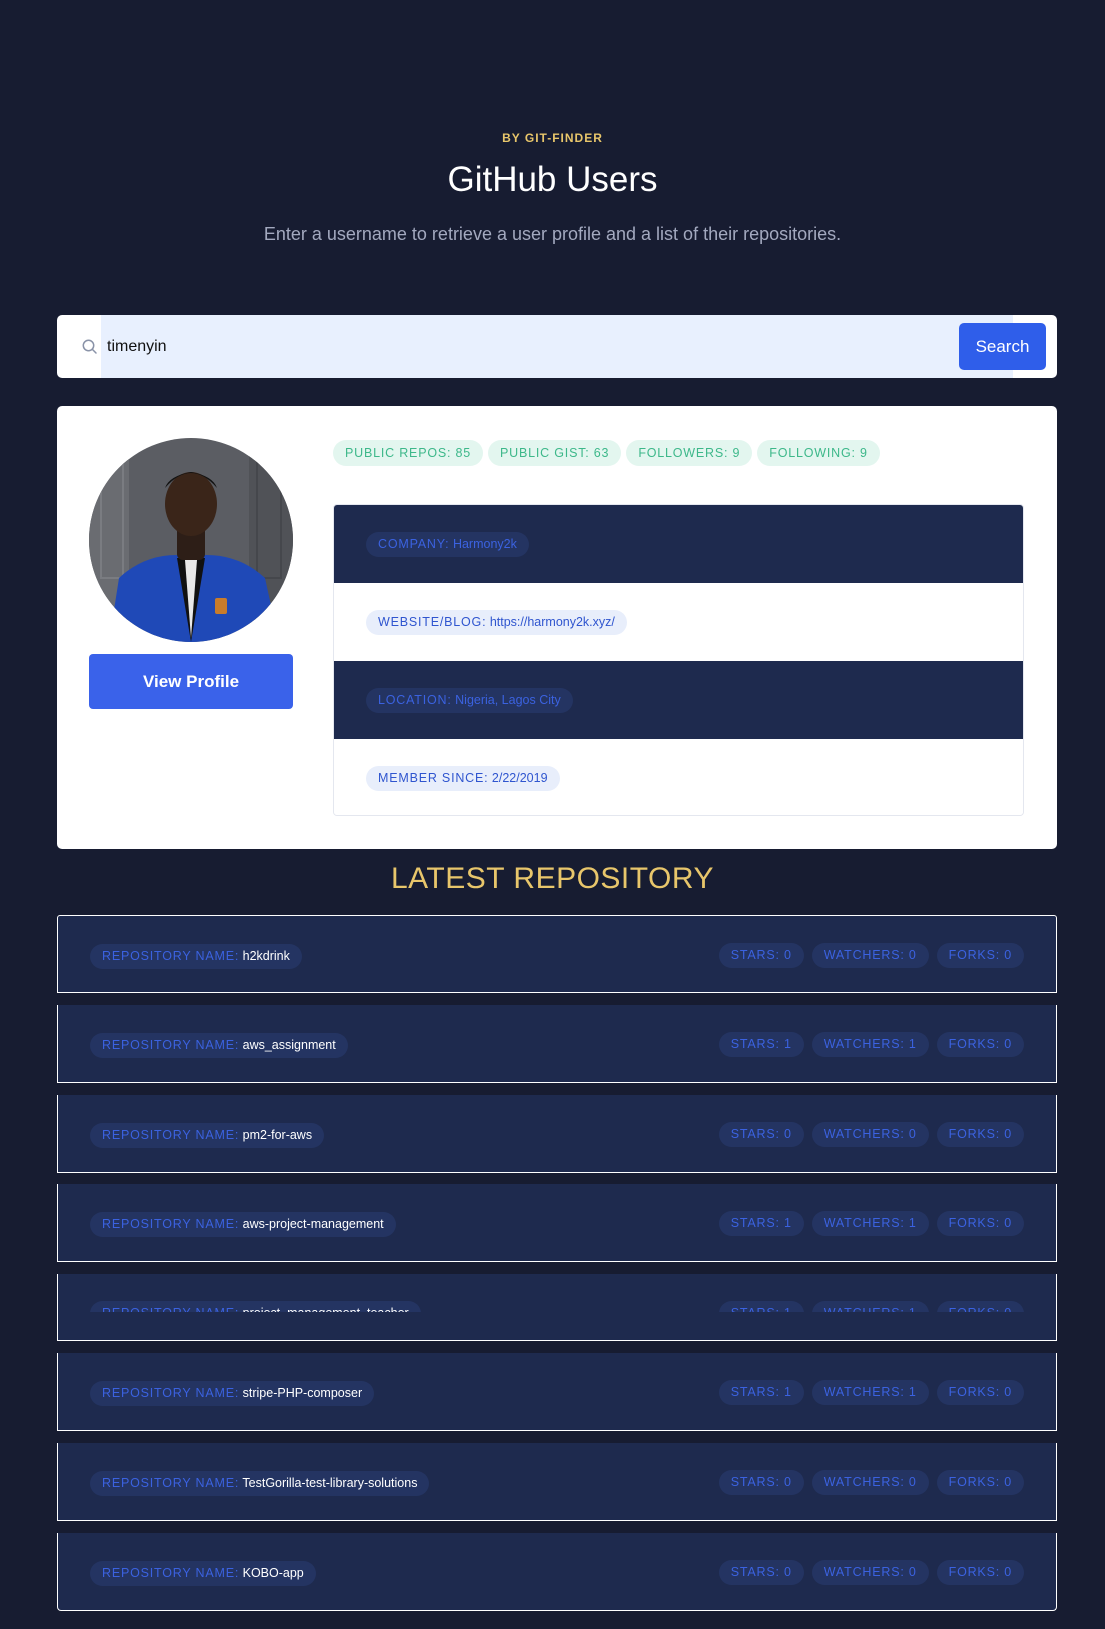 Image resolution: width=1105 pixels, height=1629 pixels. What do you see at coordinates (191, 681) in the screenshot?
I see `view-profile-button: View Profile` at bounding box center [191, 681].